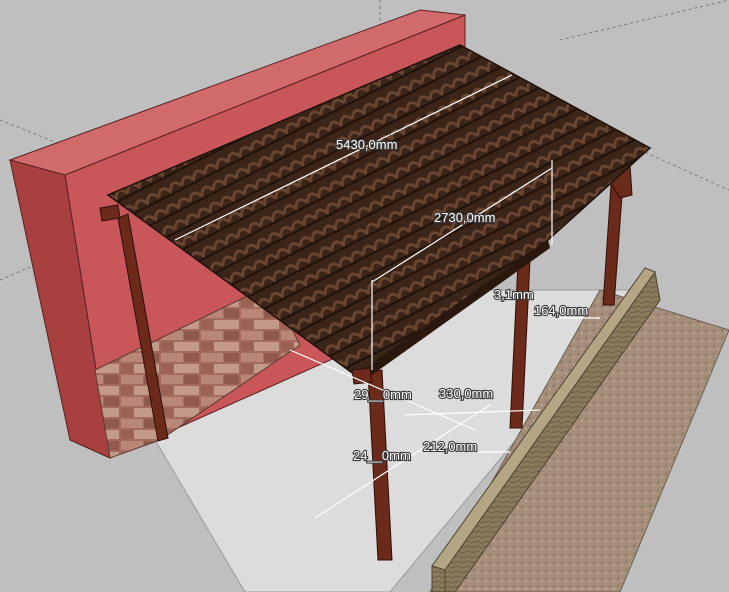 The width and height of the screenshot is (729, 592). I want to click on dim-roof-length: 5430,0mm, so click(367, 144).